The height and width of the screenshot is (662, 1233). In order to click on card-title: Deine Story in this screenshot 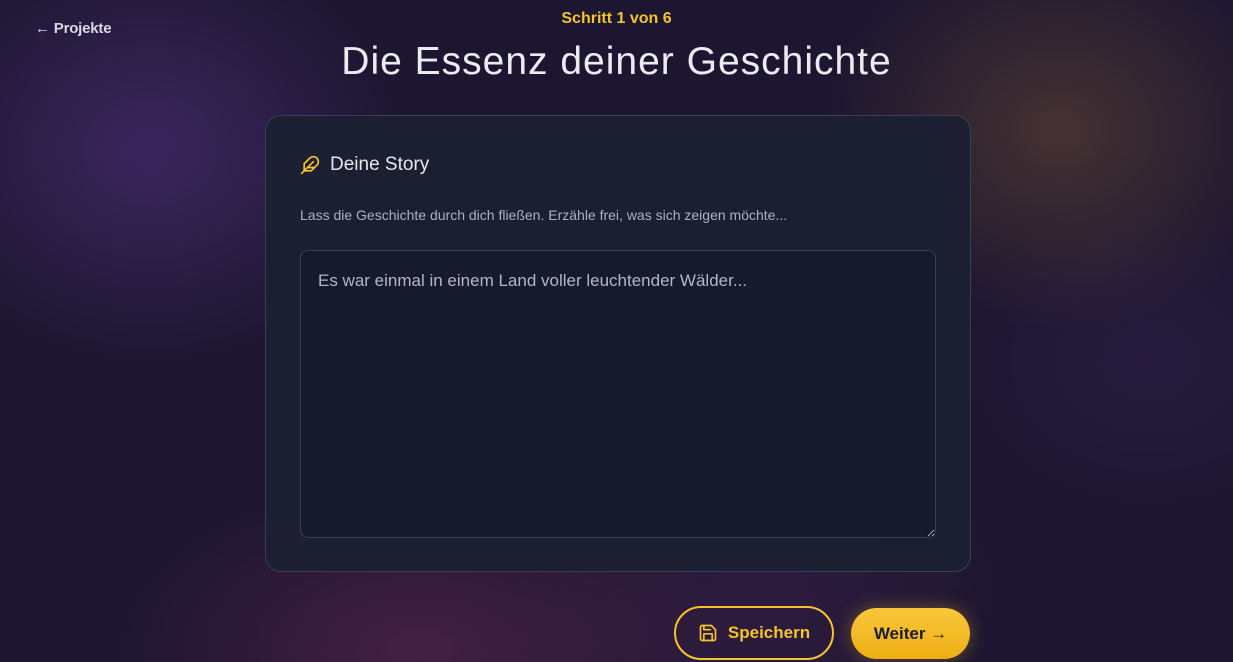, I will do `click(380, 164)`.